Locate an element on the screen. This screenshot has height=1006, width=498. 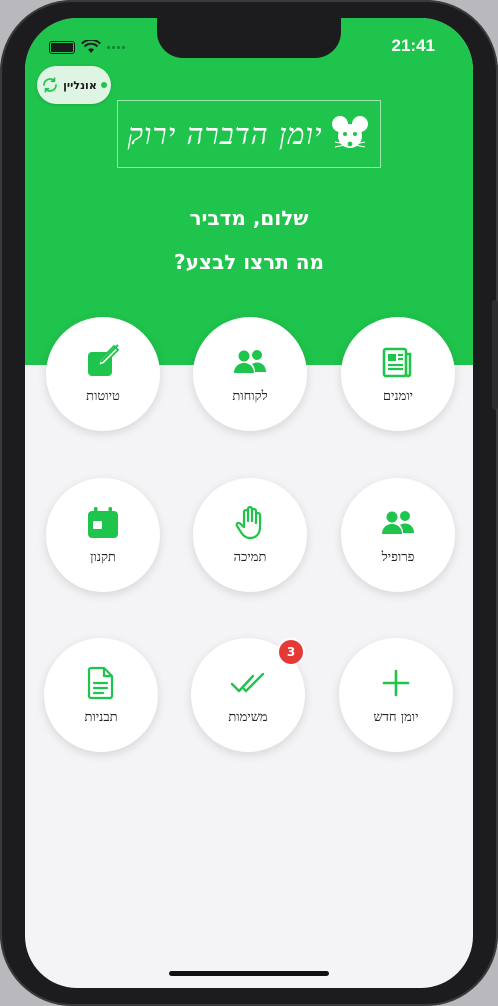
tile-label: תקנון is located at coordinates (103, 557).